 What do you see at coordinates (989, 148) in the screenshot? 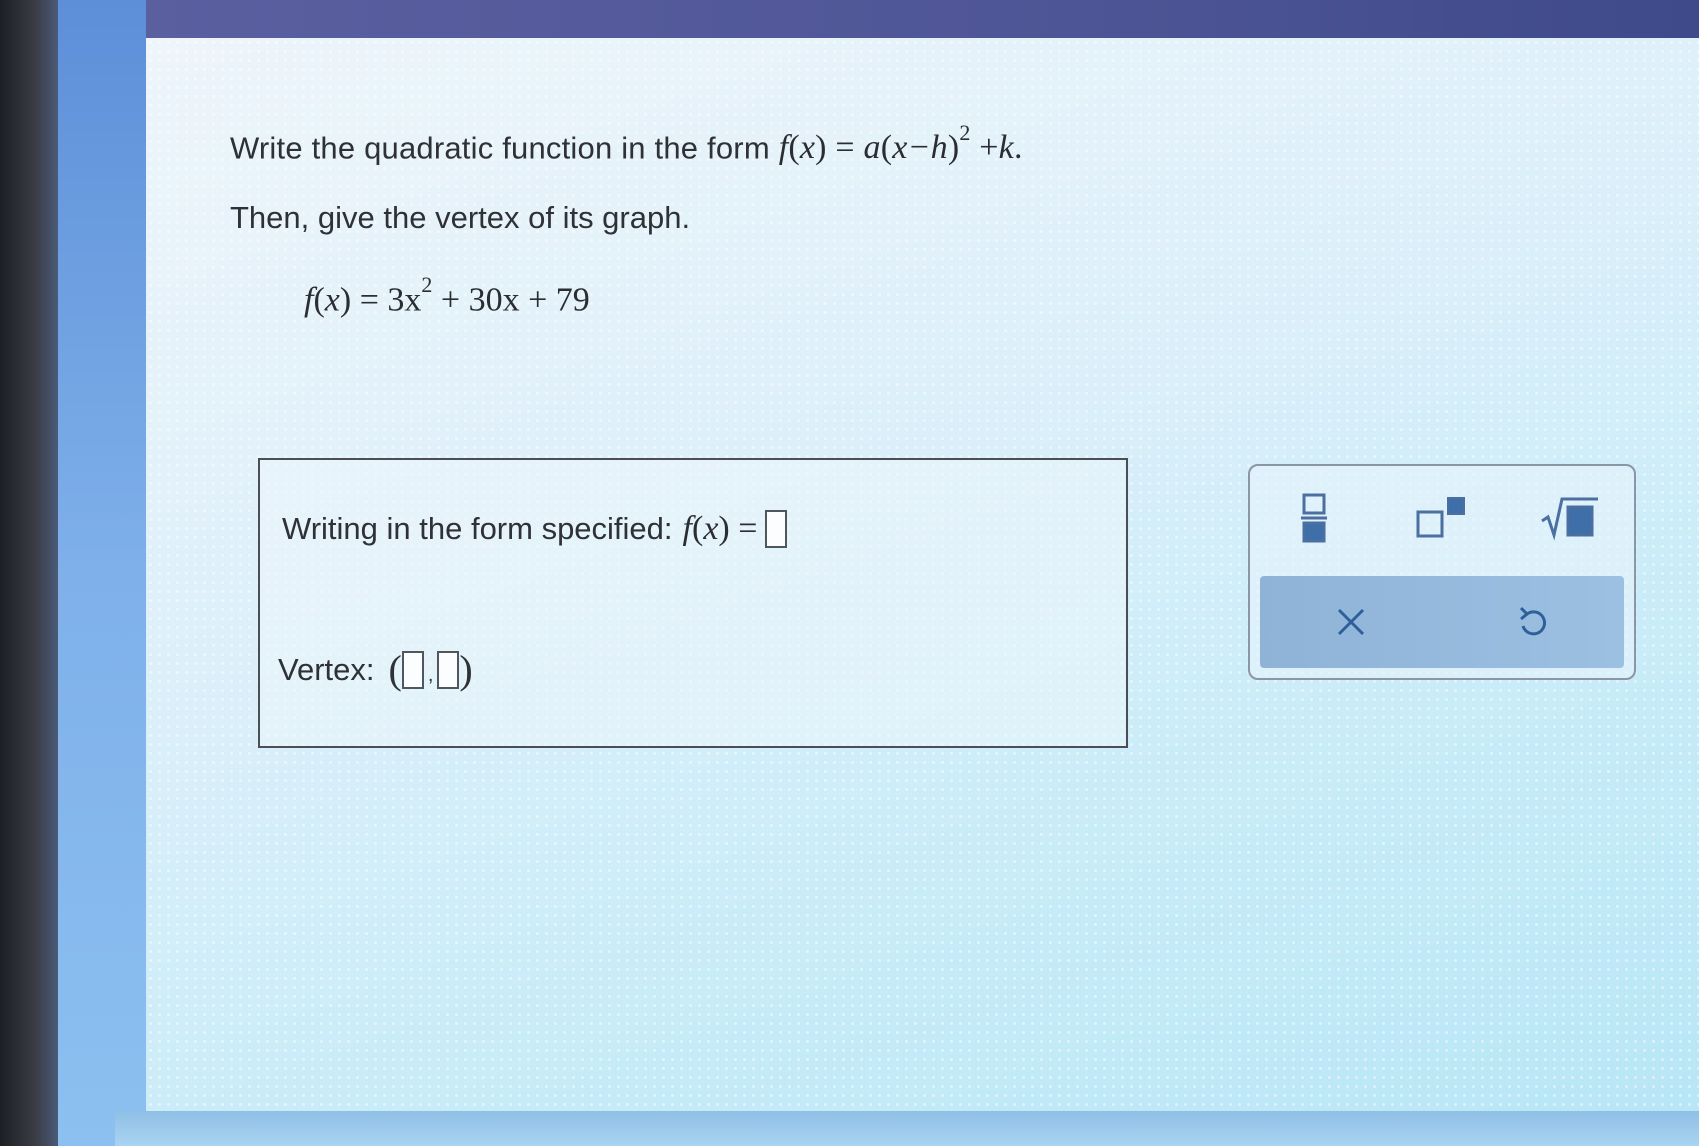
I see `form-plus: +` at bounding box center [989, 148].